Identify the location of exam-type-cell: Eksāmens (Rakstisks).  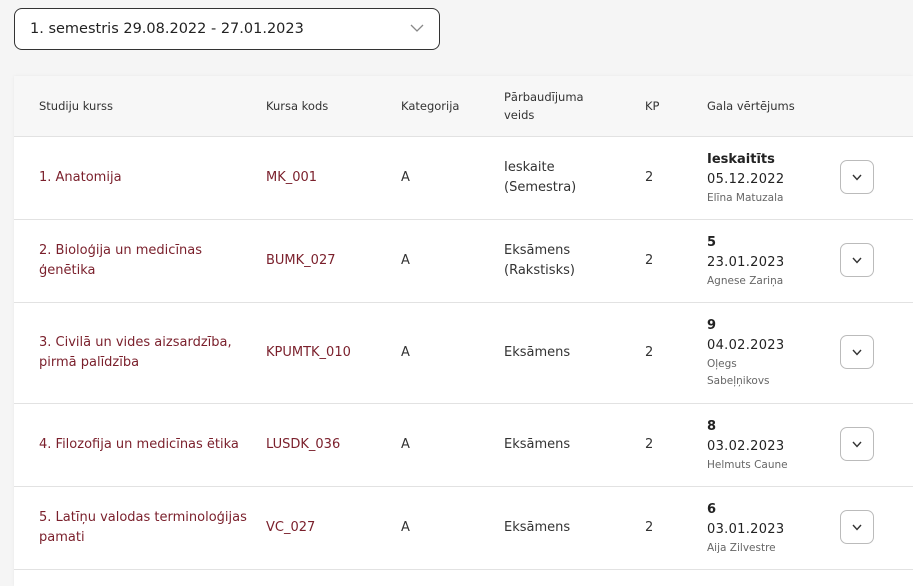
(539, 260).